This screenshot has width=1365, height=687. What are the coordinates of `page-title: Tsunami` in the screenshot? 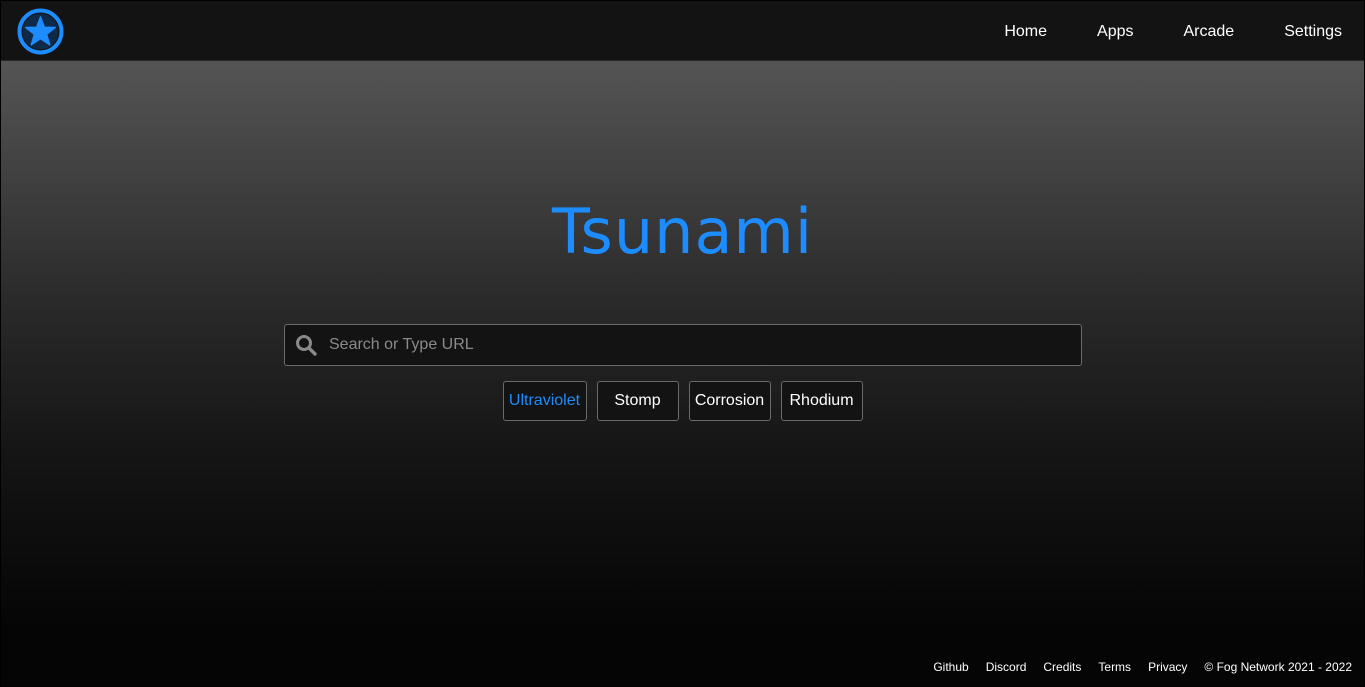 It's located at (682, 231).